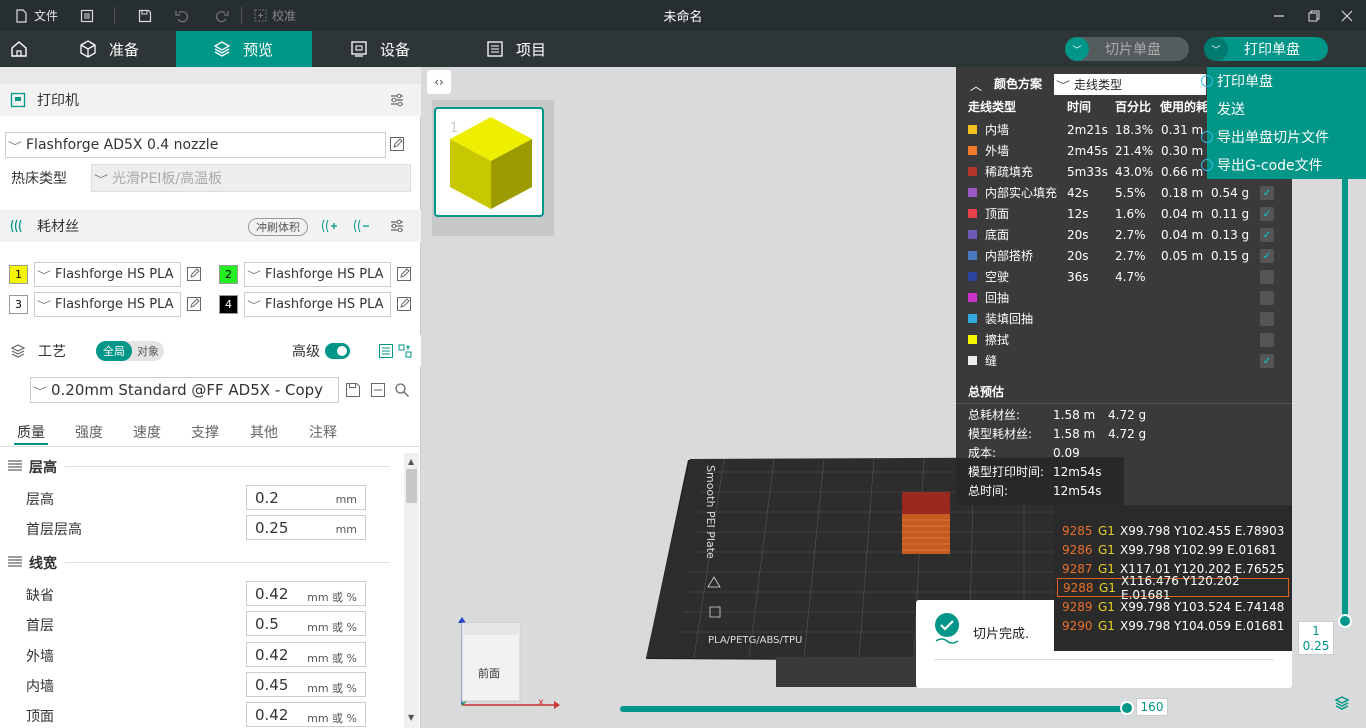 This screenshot has height=728, width=1366. What do you see at coordinates (107, 304) in the screenshot?
I see `filament-slot-3-select: ﹀ Flashforge HS PLA` at bounding box center [107, 304].